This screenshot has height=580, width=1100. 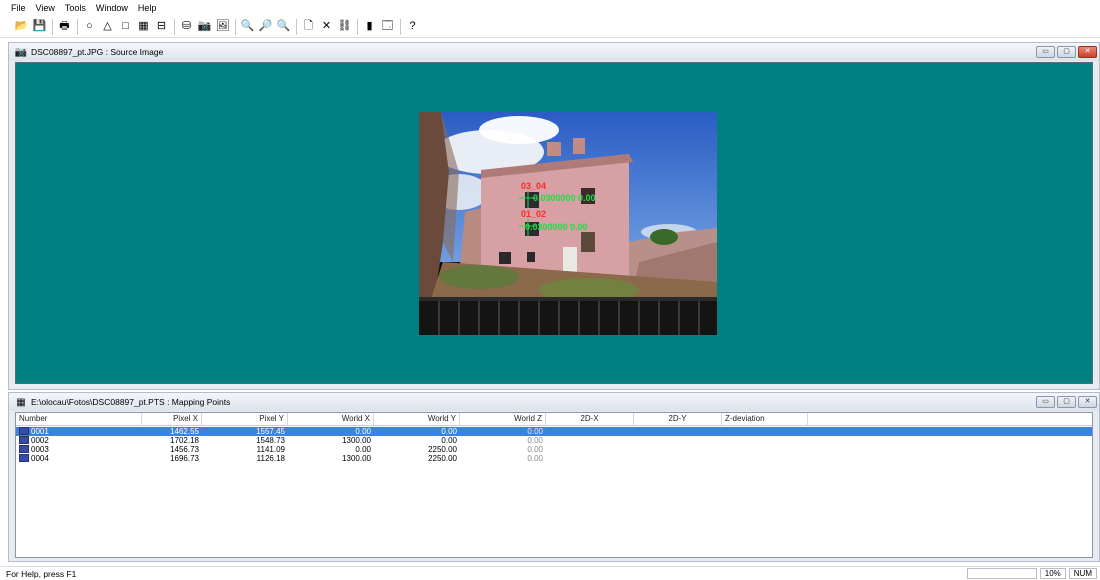 What do you see at coordinates (79, 440) in the screenshot?
I see `cell-number: 0002` at bounding box center [79, 440].